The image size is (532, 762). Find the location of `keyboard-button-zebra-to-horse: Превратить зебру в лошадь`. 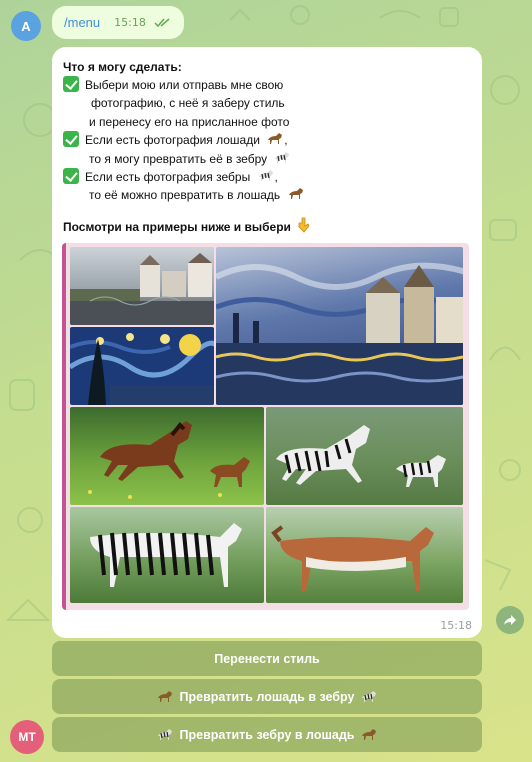

keyboard-button-zebra-to-horse: Превратить зебру в лошадь is located at coordinates (267, 734).